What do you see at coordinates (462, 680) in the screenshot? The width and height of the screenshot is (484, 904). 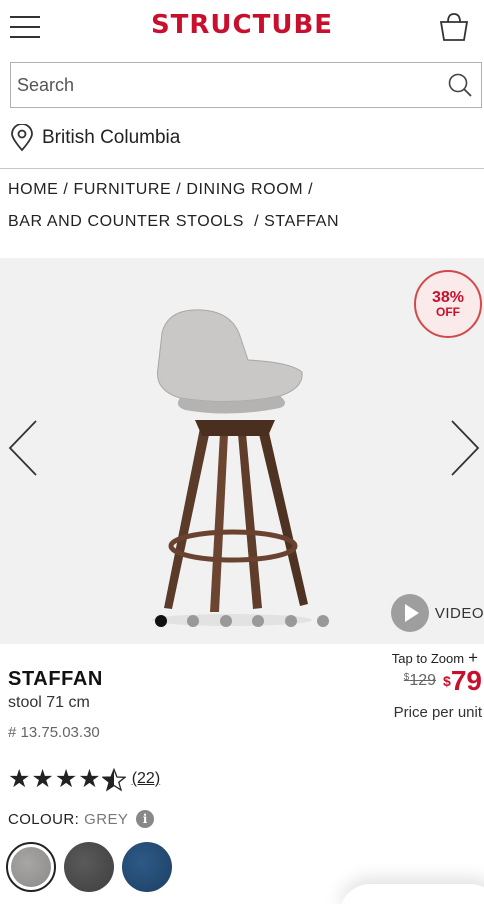 I see `sale-price: $79` at bounding box center [462, 680].